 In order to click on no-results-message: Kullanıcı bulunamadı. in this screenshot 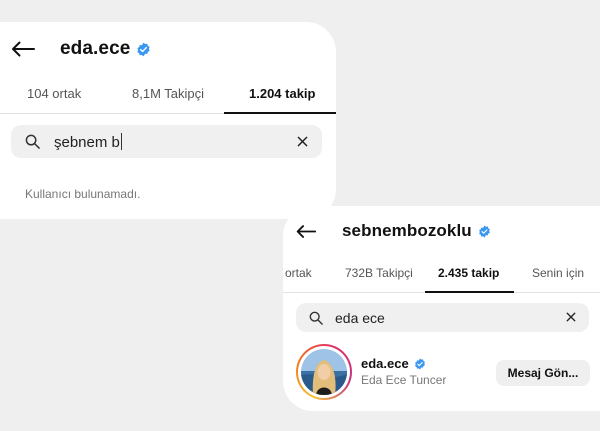, I will do `click(83, 194)`.